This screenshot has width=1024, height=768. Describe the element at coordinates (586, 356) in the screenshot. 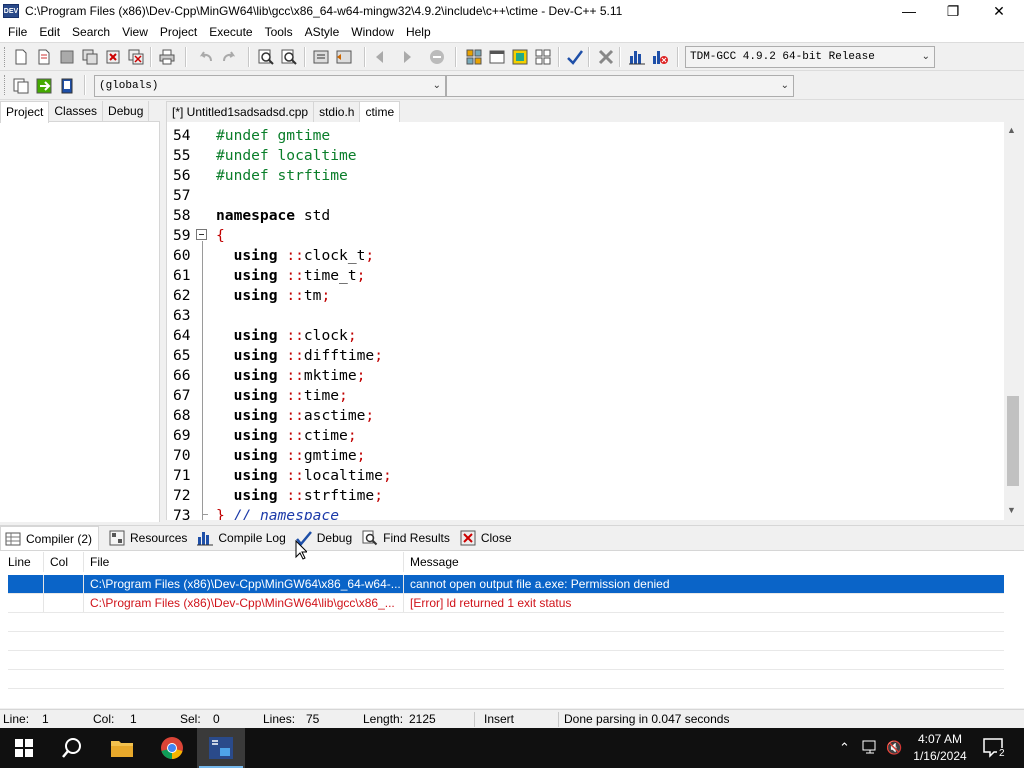

I see `code-line: 65 using ::difftime;` at that location.